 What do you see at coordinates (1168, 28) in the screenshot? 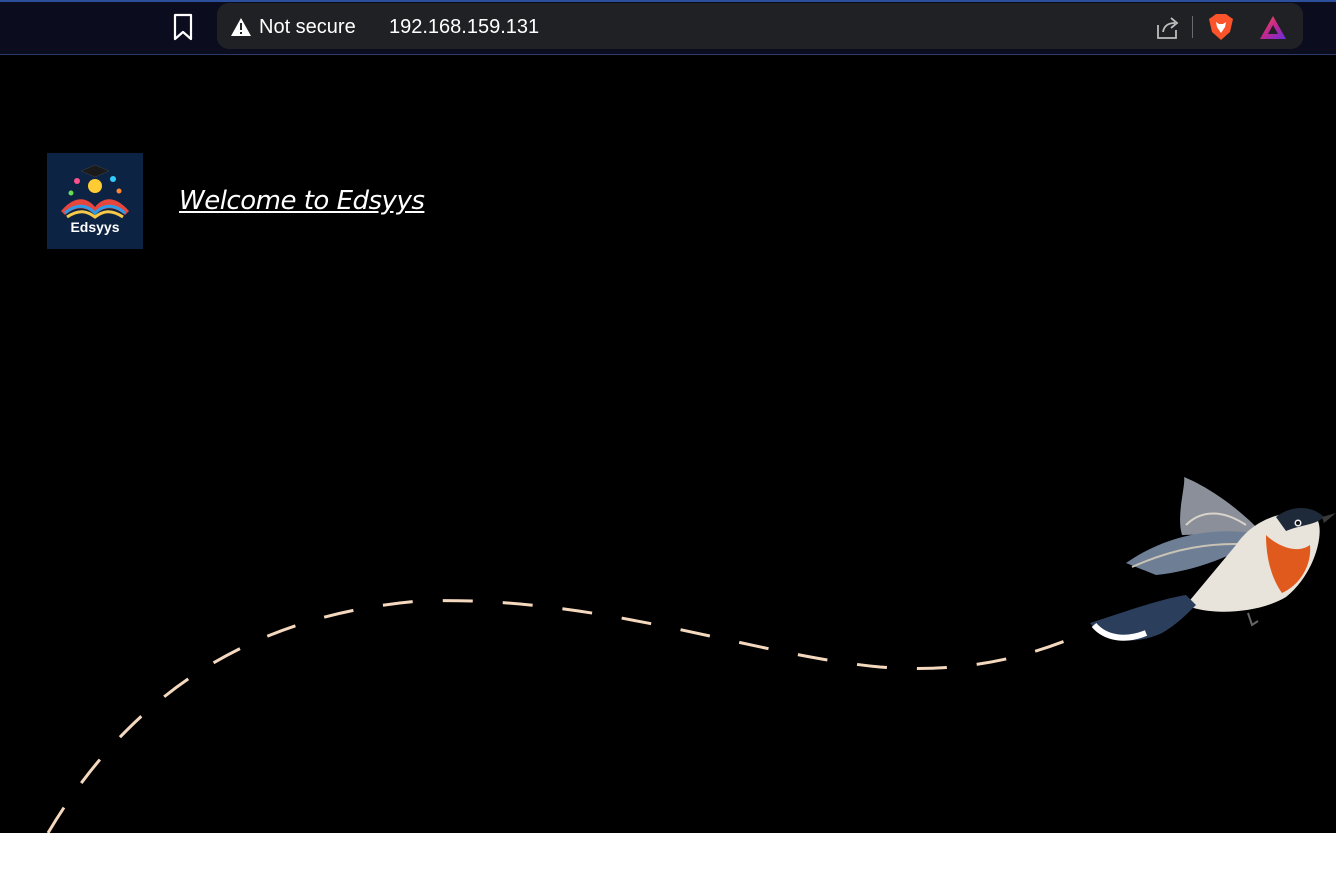
I see `share-icon` at bounding box center [1168, 28].